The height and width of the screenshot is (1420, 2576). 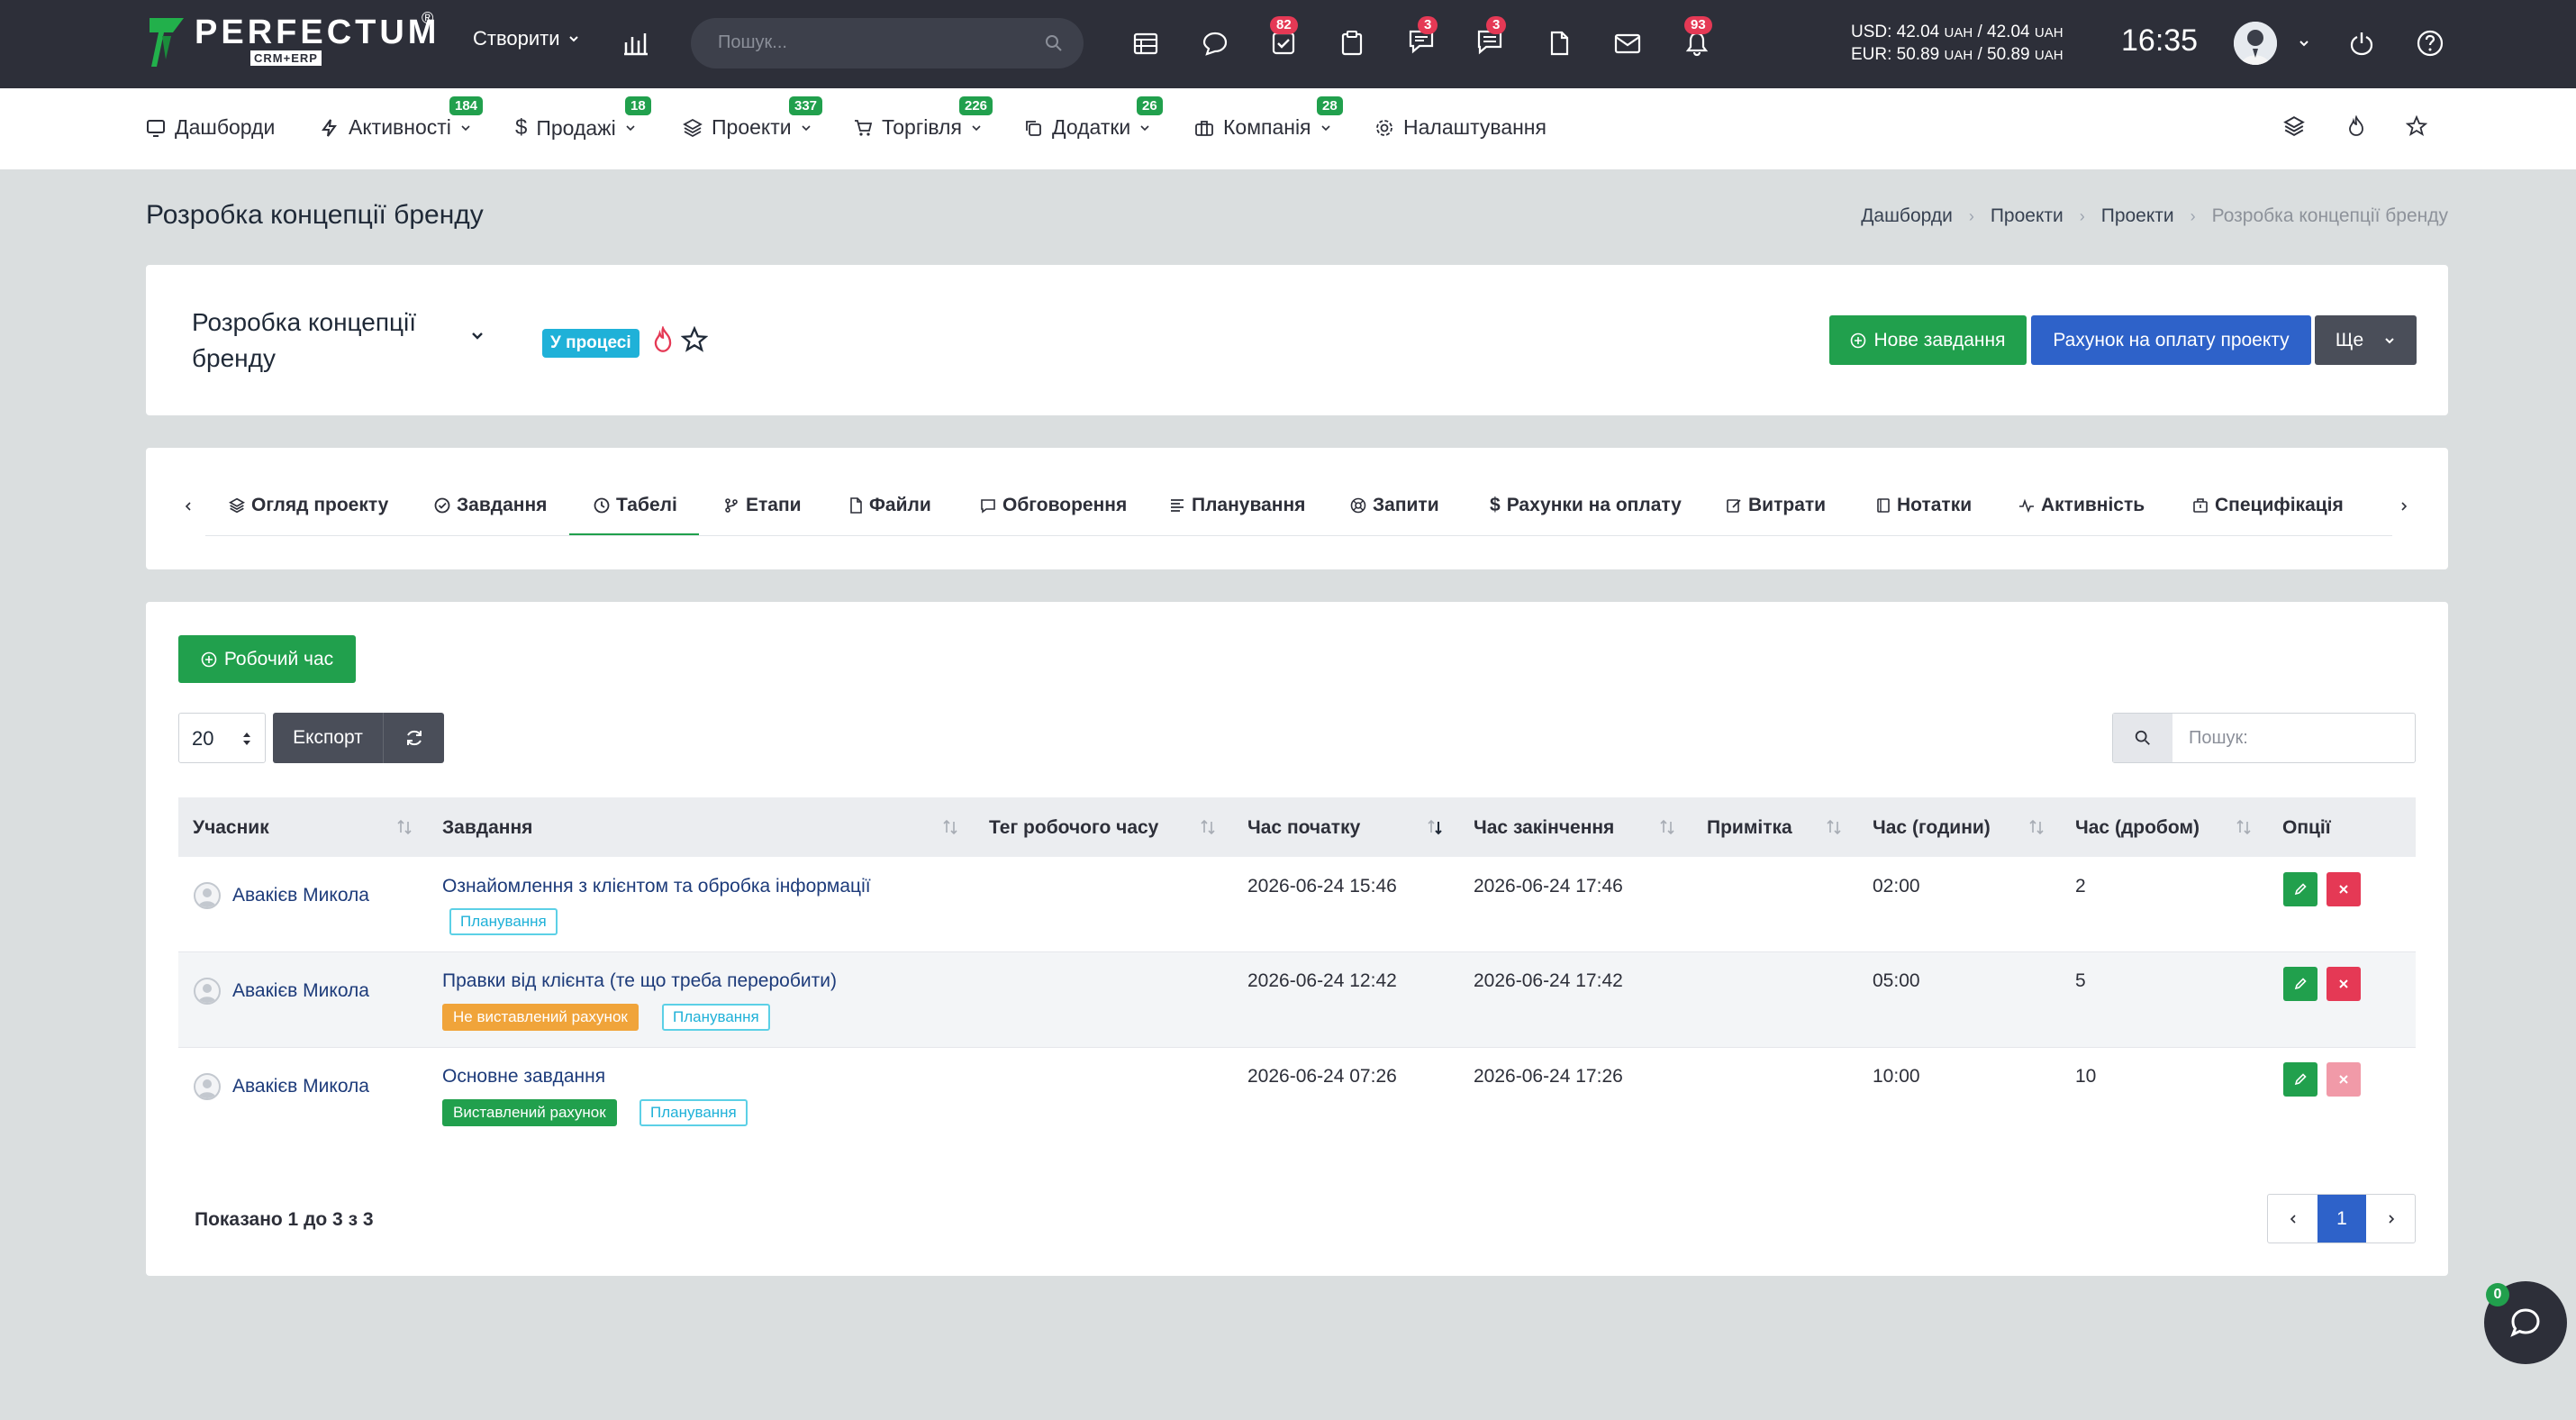 What do you see at coordinates (762, 506) in the screenshot?
I see `tab-stages: Етапи` at bounding box center [762, 506].